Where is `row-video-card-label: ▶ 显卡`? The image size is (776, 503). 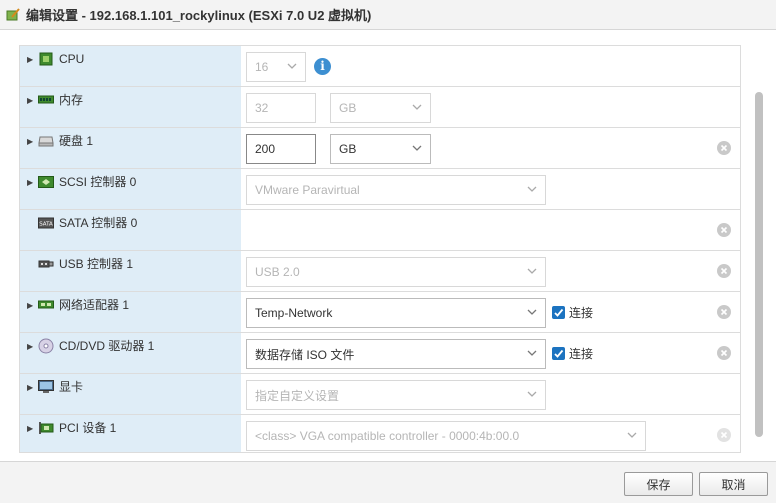 row-video-card-label: ▶ 显卡 is located at coordinates (130, 394).